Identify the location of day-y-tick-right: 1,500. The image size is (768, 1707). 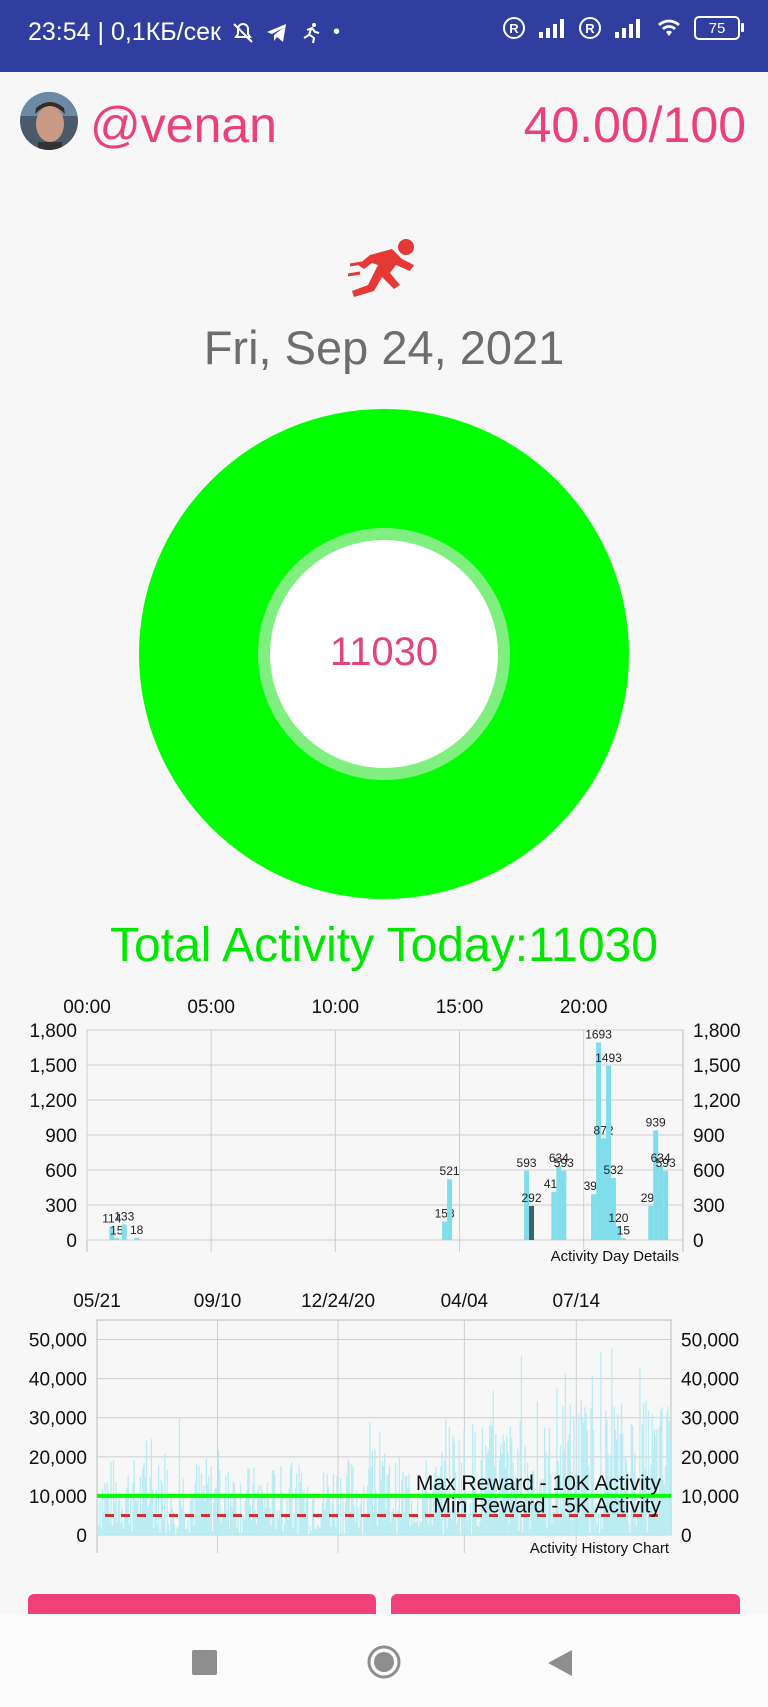
(717, 1066).